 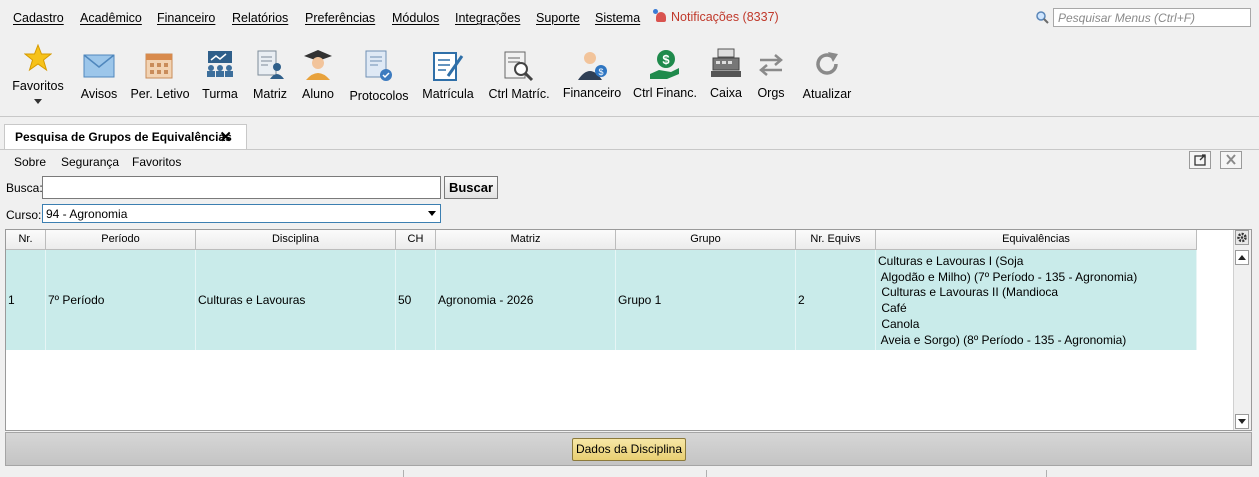 I want to click on toolbar-protocolos-button: Protocolos, so click(x=379, y=74).